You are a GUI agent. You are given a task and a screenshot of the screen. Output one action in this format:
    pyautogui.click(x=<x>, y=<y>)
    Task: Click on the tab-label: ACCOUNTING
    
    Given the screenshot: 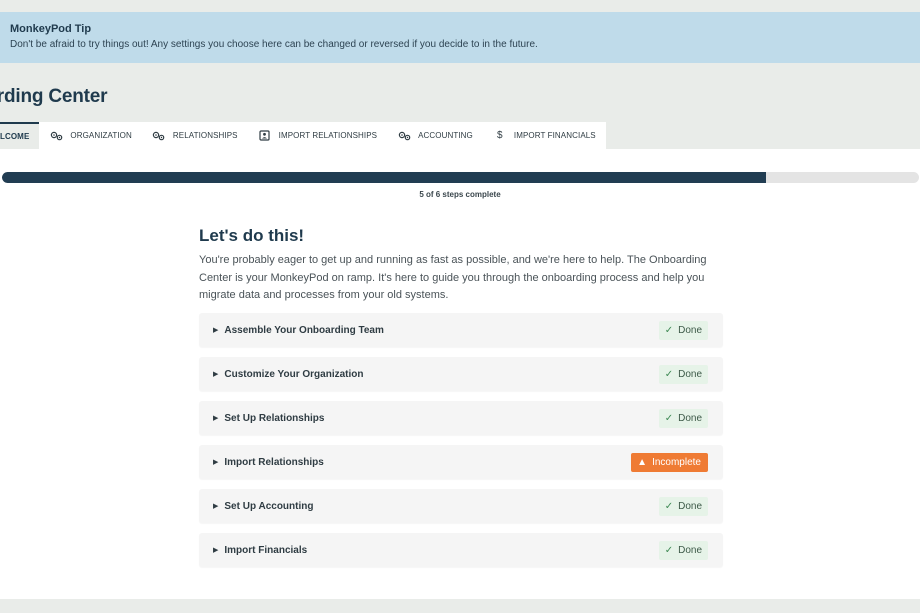 What is the action you would take?
    pyautogui.click(x=445, y=135)
    